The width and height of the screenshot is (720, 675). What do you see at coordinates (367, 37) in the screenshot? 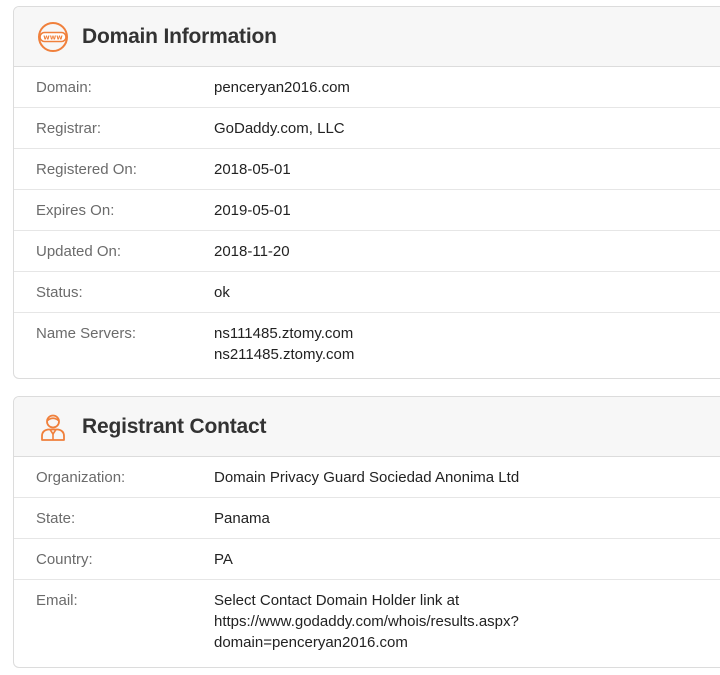
I see `domain-information-header: www Domain Information` at bounding box center [367, 37].